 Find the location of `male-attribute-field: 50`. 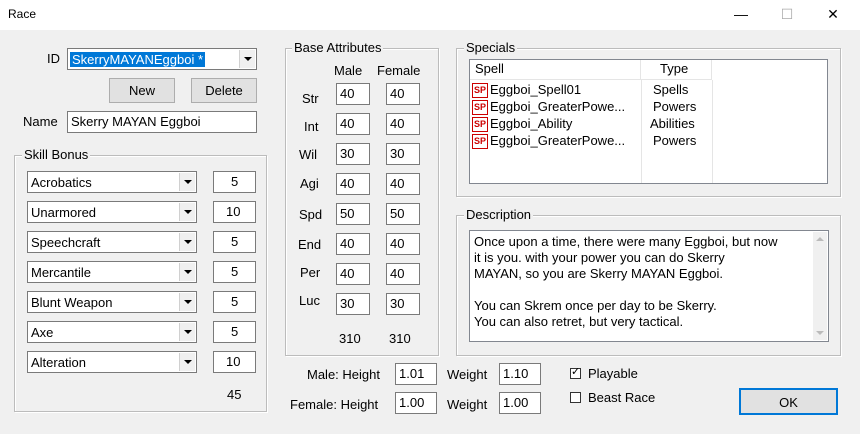

male-attribute-field: 50 is located at coordinates (353, 214).